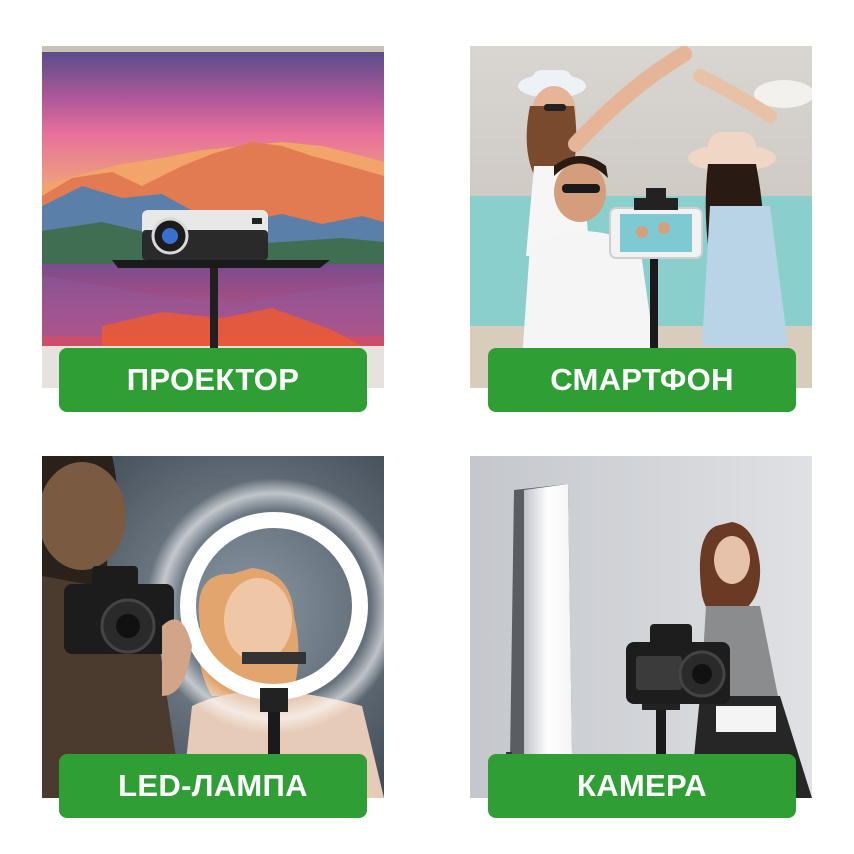 The image size is (854, 854). I want to click on label-led-lamp-text: LED-ЛАМПА, so click(213, 785).